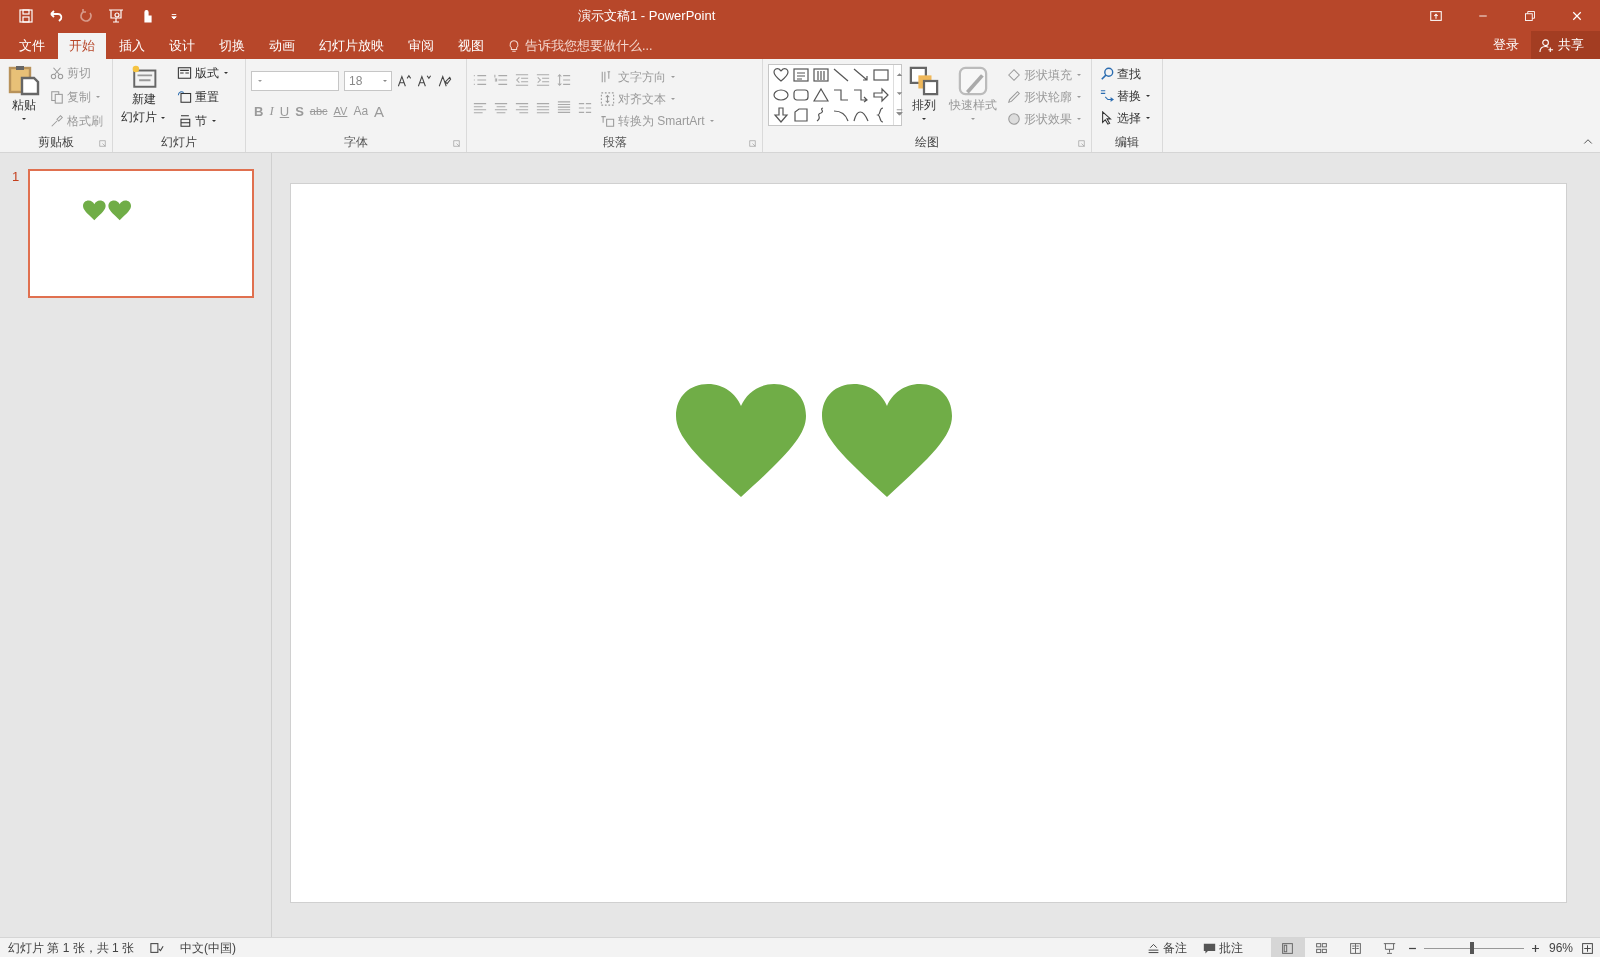 The height and width of the screenshot is (957, 1600). What do you see at coordinates (1127, 118) in the screenshot?
I see `ribbon-button: 选择` at bounding box center [1127, 118].